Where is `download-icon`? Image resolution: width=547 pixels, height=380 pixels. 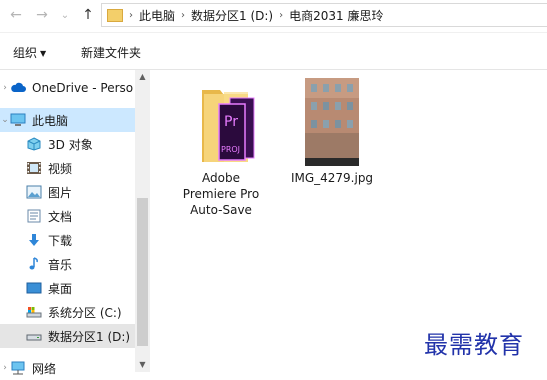
download-icon is located at coordinates (34, 240).